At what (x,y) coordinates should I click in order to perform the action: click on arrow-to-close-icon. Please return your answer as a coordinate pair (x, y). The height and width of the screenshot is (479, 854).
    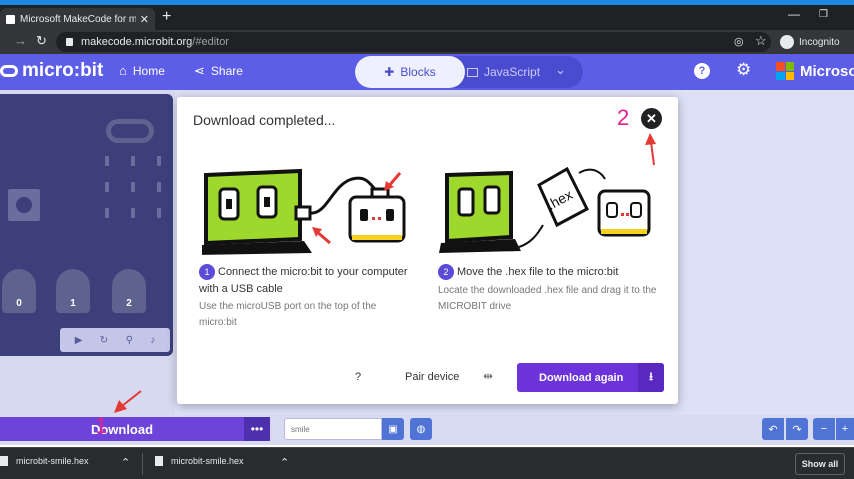
    Looking at the image, I should click on (650, 149).